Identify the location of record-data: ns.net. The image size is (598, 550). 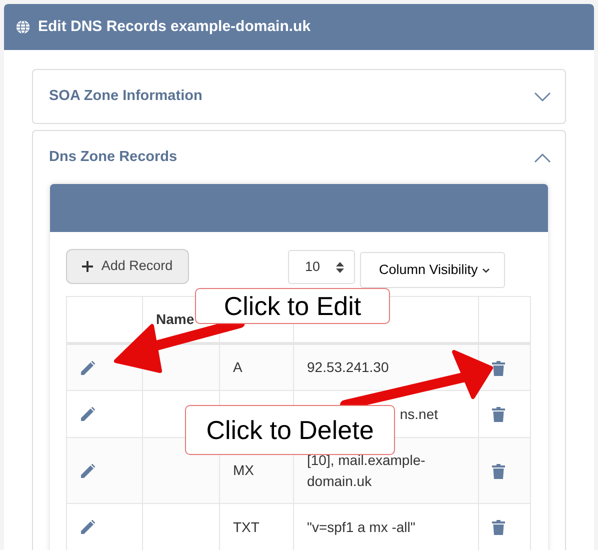
(419, 414).